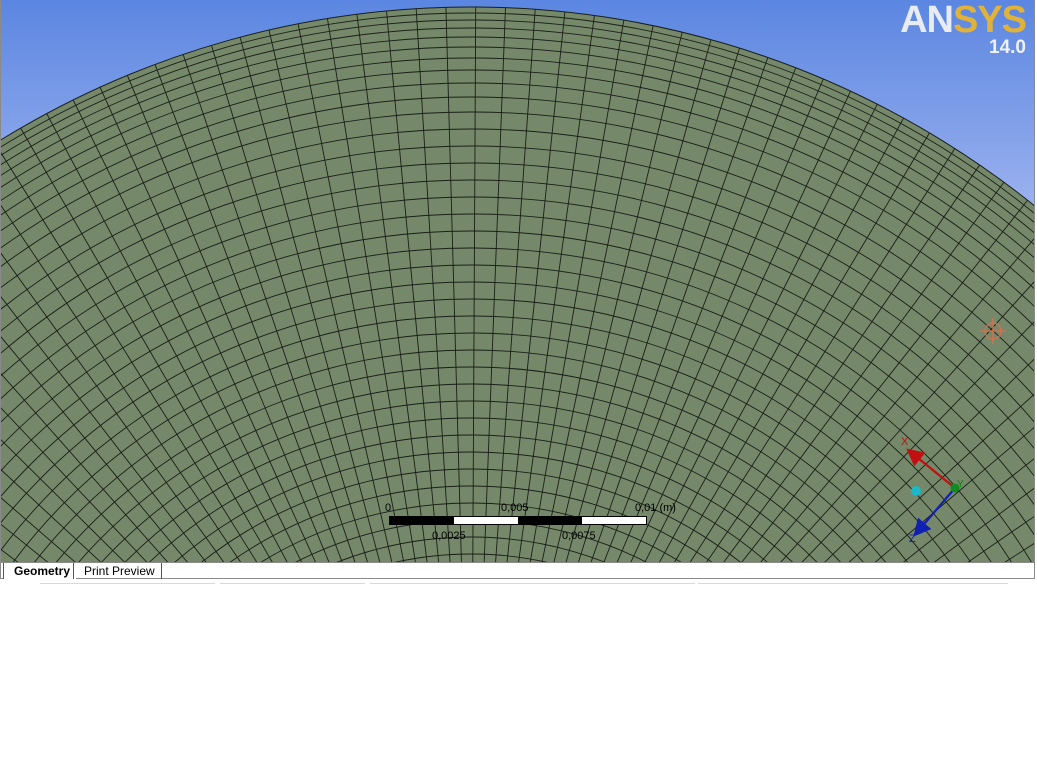 The height and width of the screenshot is (770, 1037). I want to click on z-axis-label: Z, so click(912, 539).